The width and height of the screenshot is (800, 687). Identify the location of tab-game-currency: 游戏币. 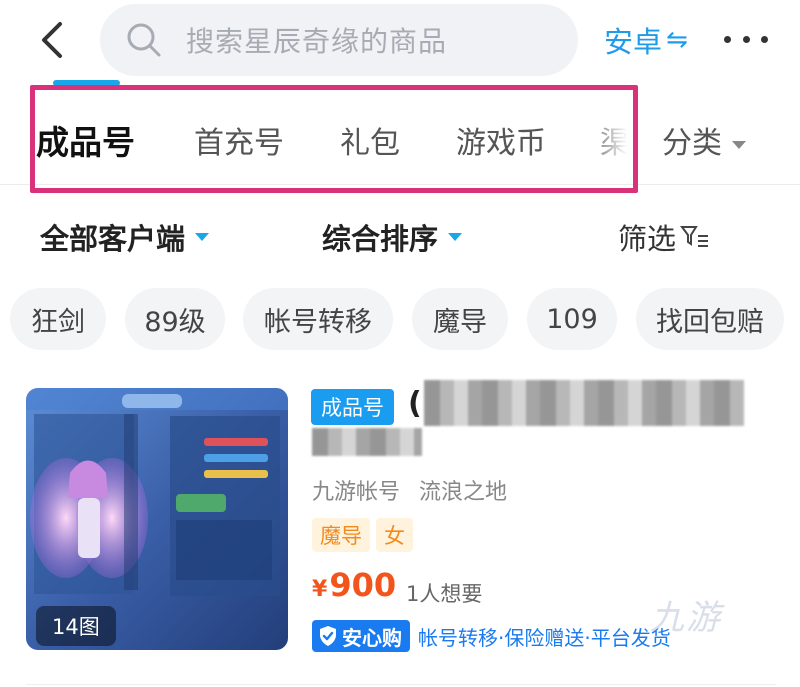
(501, 140).